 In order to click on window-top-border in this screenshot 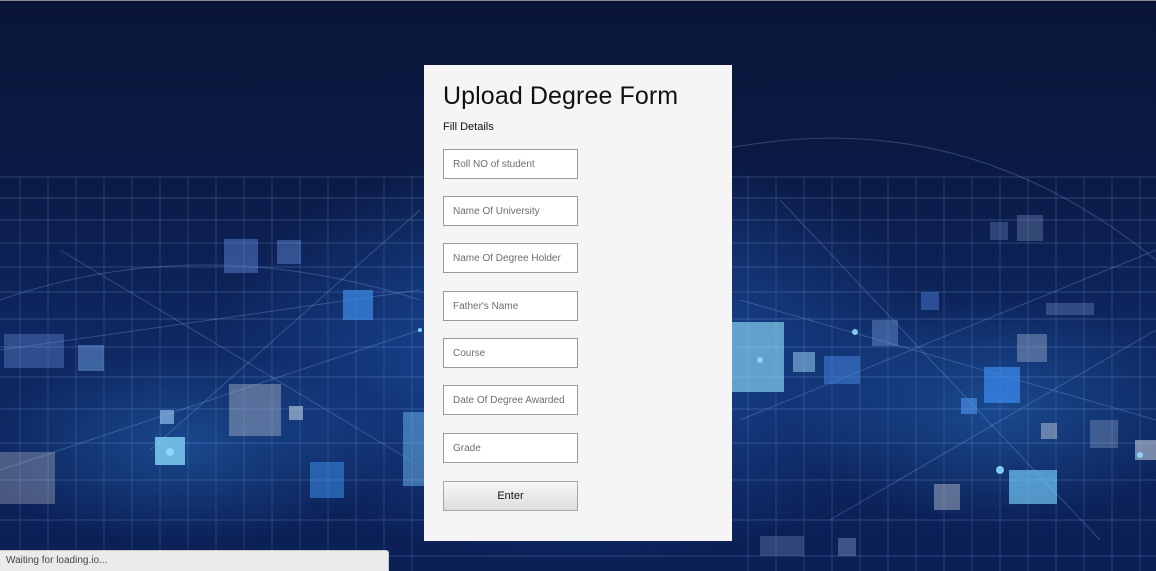, I will do `click(578, 0)`.